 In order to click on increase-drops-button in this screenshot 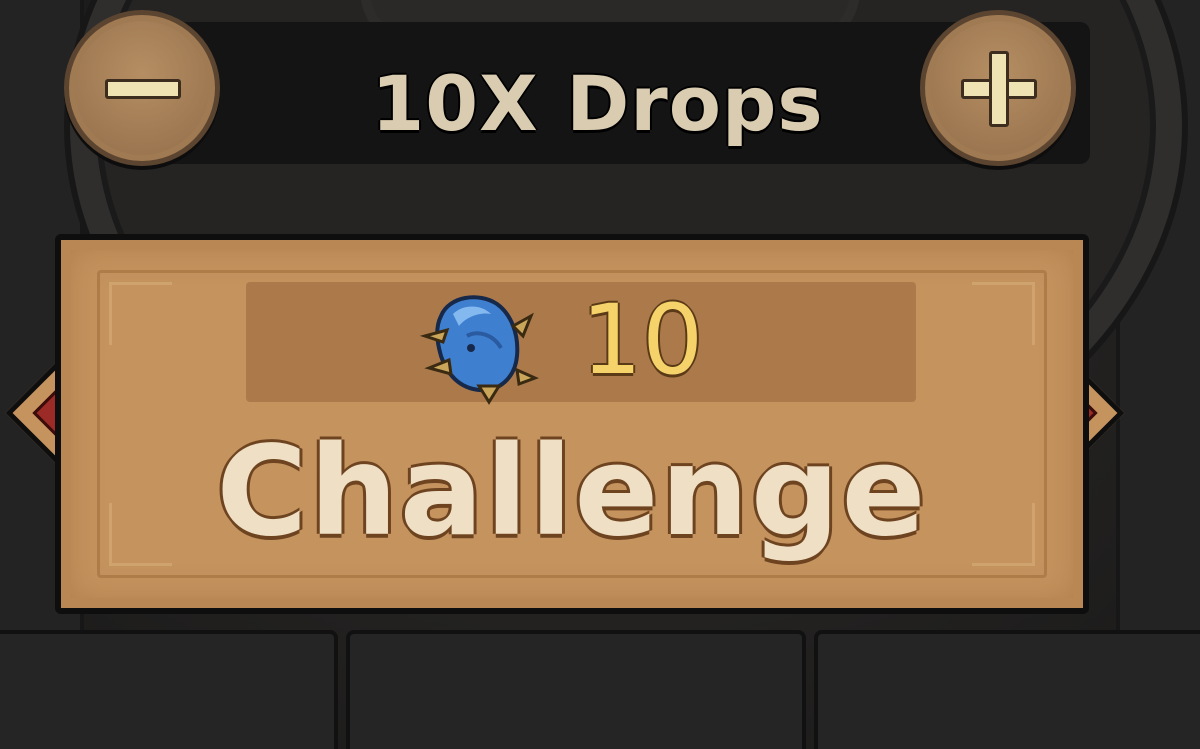, I will do `click(998, 88)`.